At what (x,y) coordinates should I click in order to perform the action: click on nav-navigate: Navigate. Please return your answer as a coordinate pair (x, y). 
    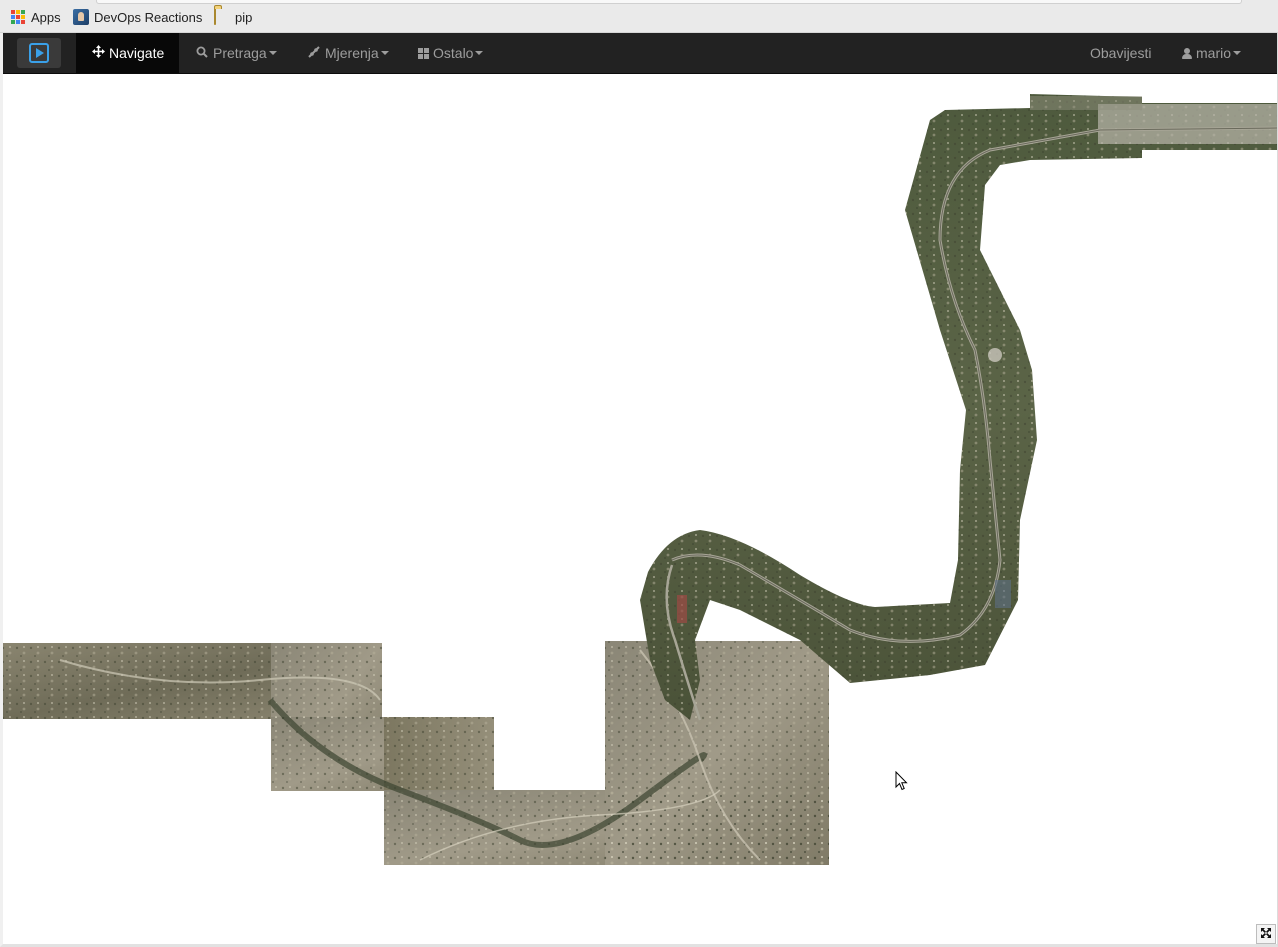
    Looking at the image, I should click on (128, 53).